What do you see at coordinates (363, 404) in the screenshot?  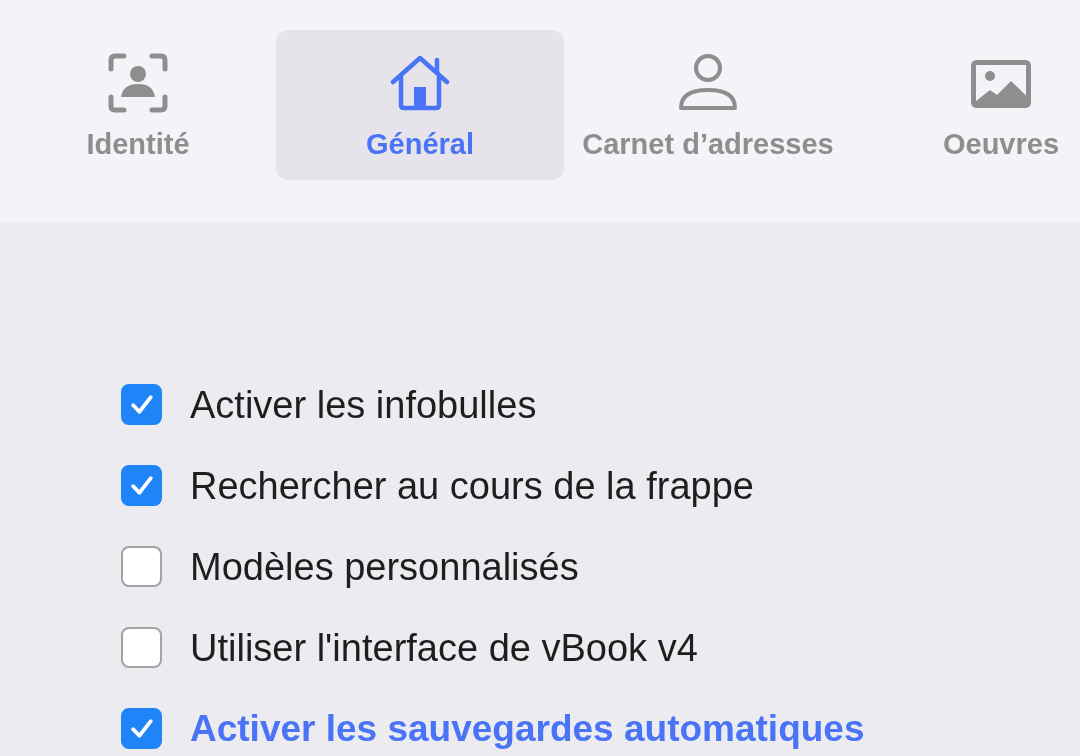 I see `checkbox-label: Activer les infobulles` at bounding box center [363, 404].